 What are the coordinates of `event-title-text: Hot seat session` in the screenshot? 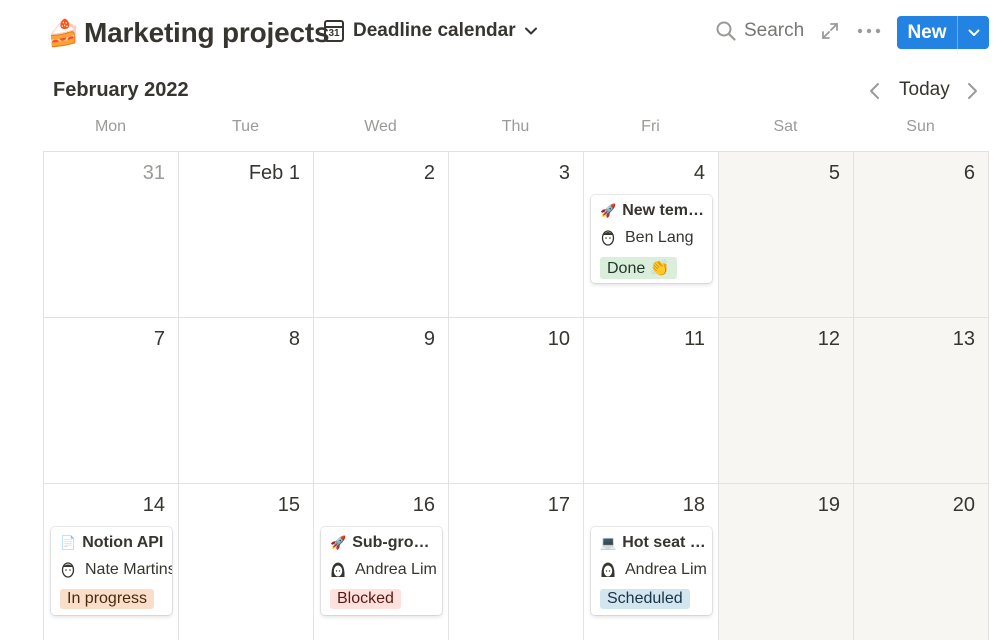 It's located at (664, 542).